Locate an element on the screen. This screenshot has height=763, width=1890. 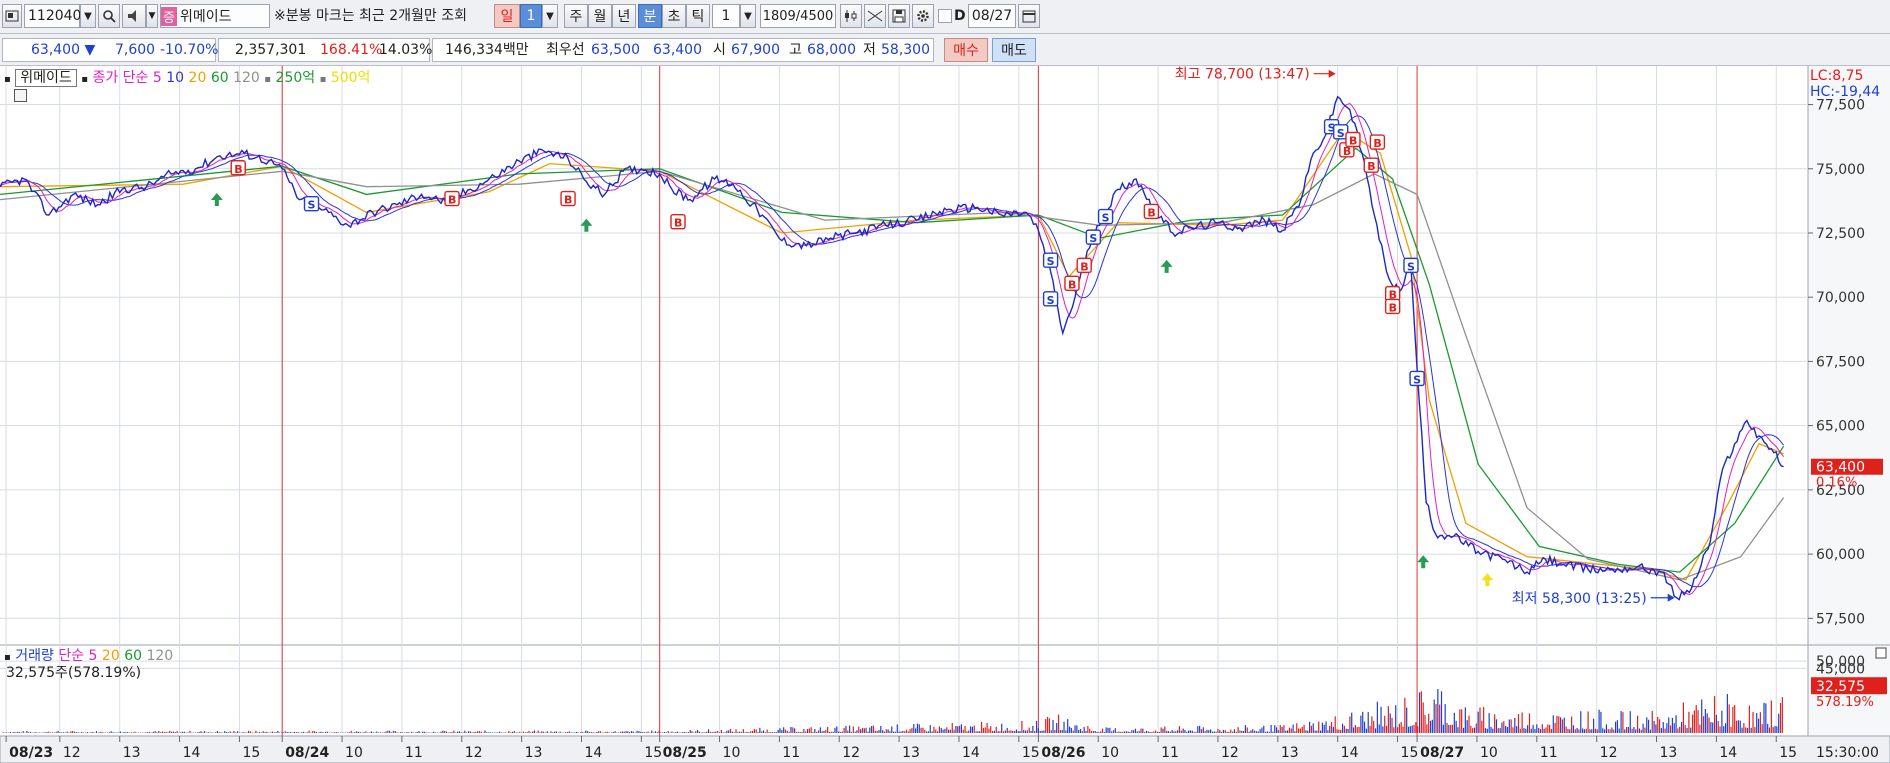
settings-gear-icon is located at coordinates (923, 16).